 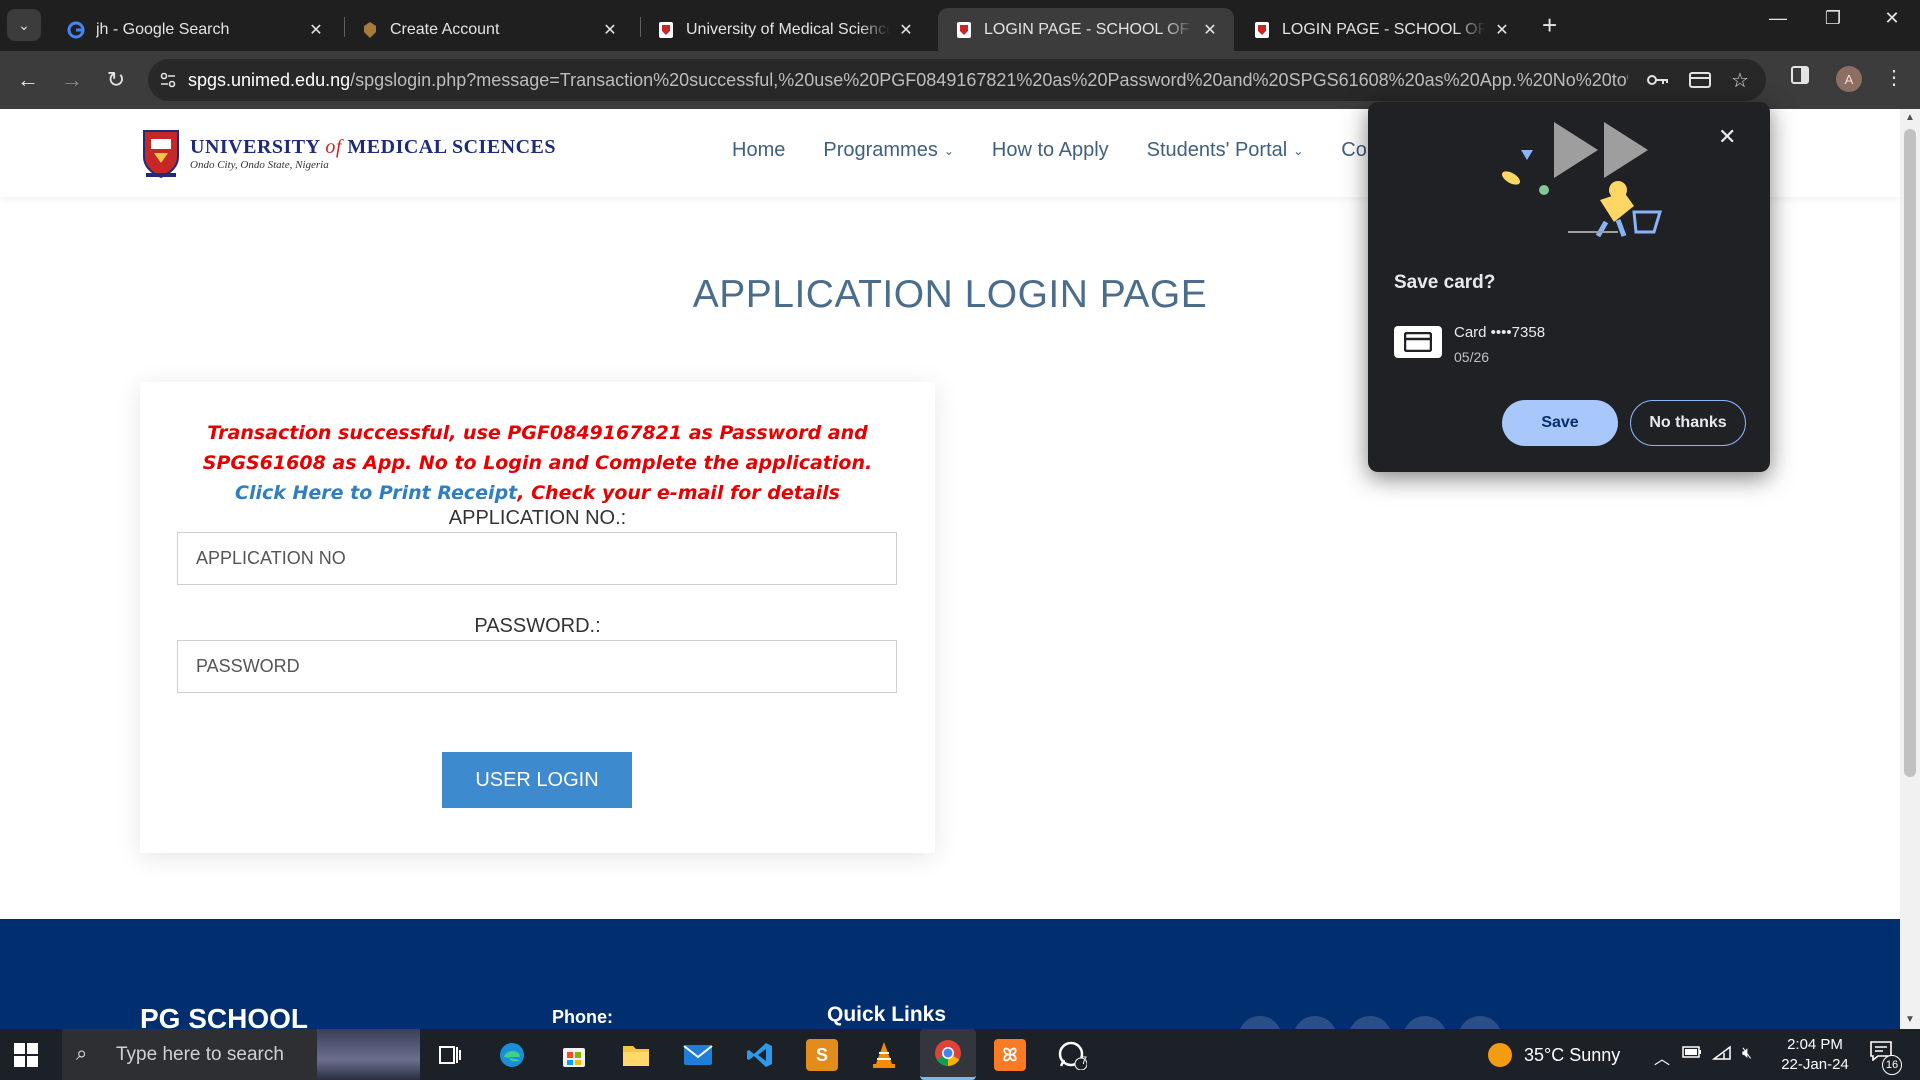 What do you see at coordinates (161, 154) in the screenshot?
I see `university-crest-icon` at bounding box center [161, 154].